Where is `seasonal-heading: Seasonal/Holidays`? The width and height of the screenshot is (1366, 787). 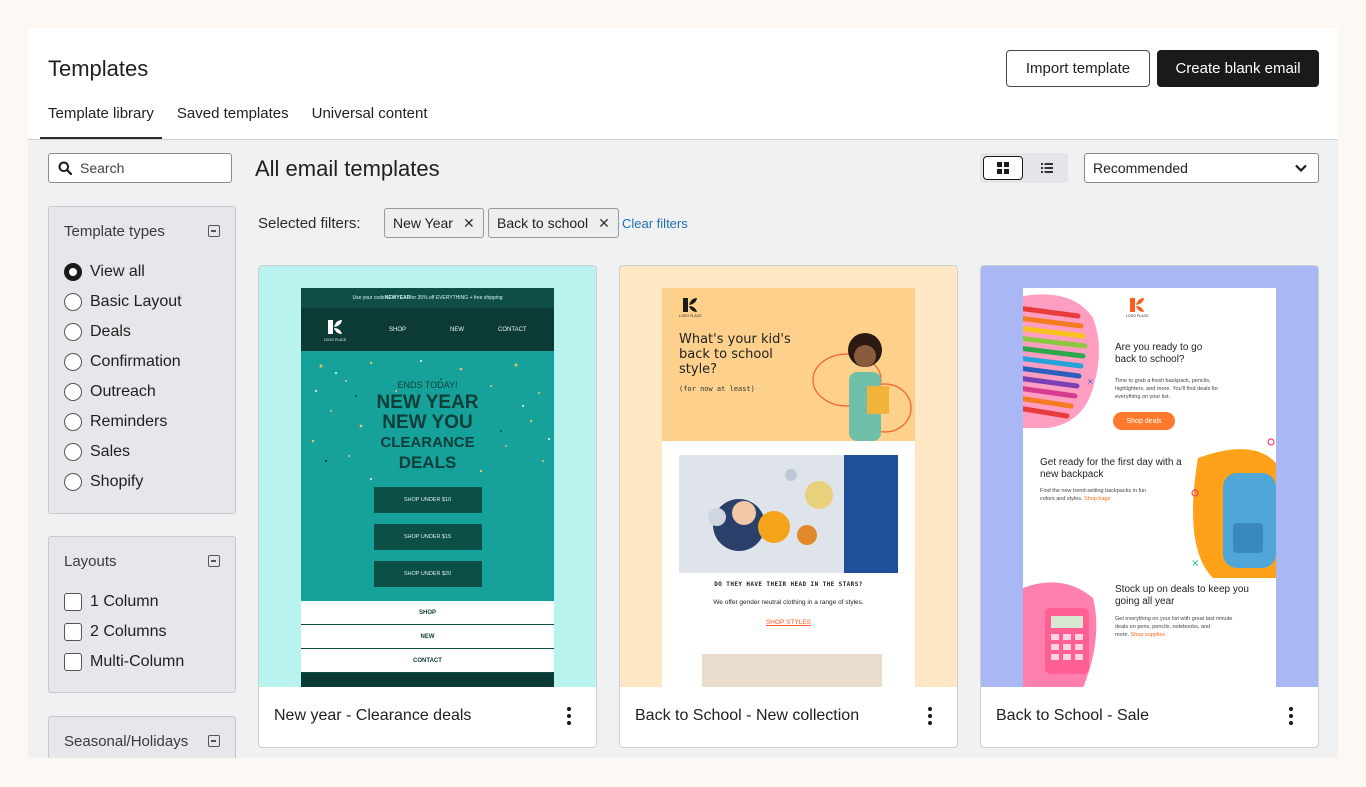
seasonal-heading: Seasonal/Holidays is located at coordinates (126, 741).